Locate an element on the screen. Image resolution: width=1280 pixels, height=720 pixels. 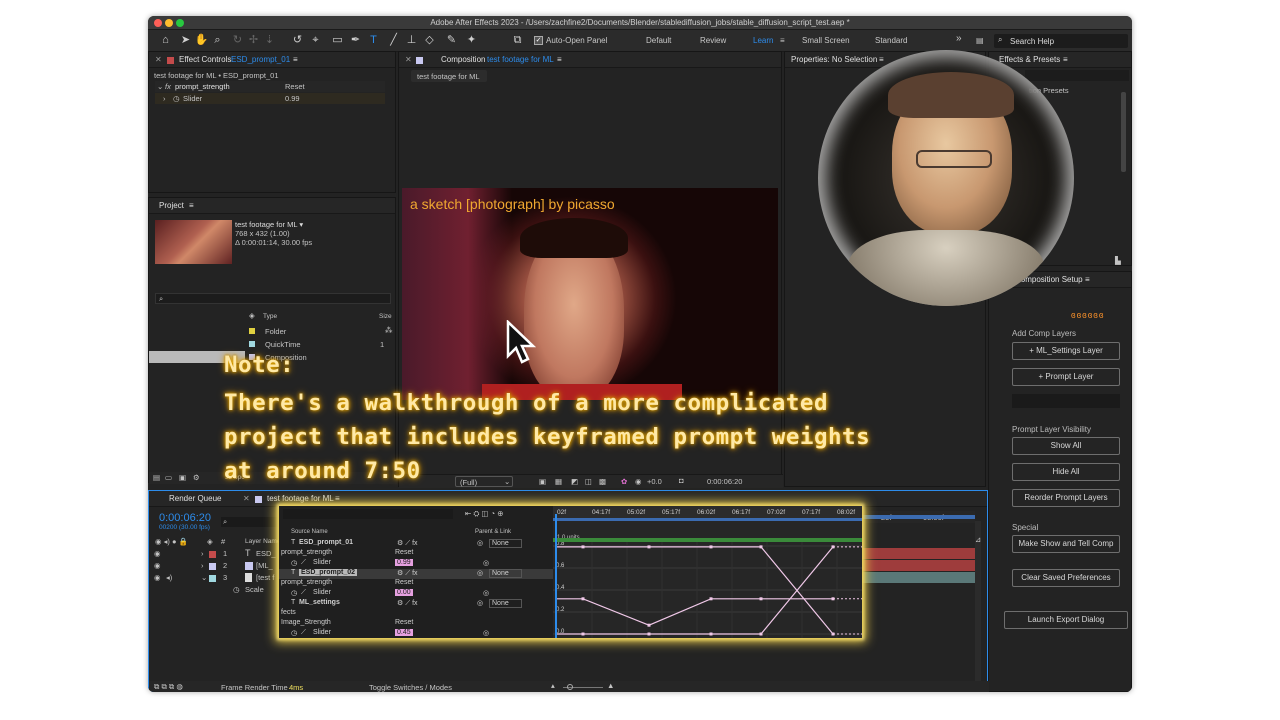
resolution-dropdown: (Full) ⌄ is located at coordinates (484, 481).